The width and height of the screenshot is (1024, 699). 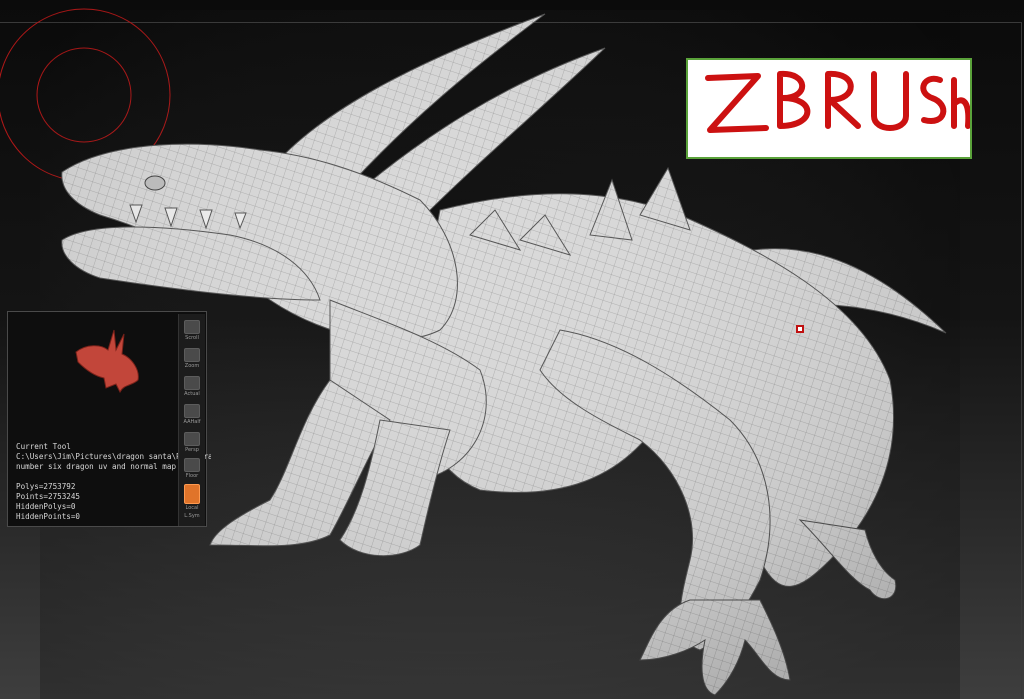 What do you see at coordinates (192, 411) in the screenshot?
I see `aahalf-icon` at bounding box center [192, 411].